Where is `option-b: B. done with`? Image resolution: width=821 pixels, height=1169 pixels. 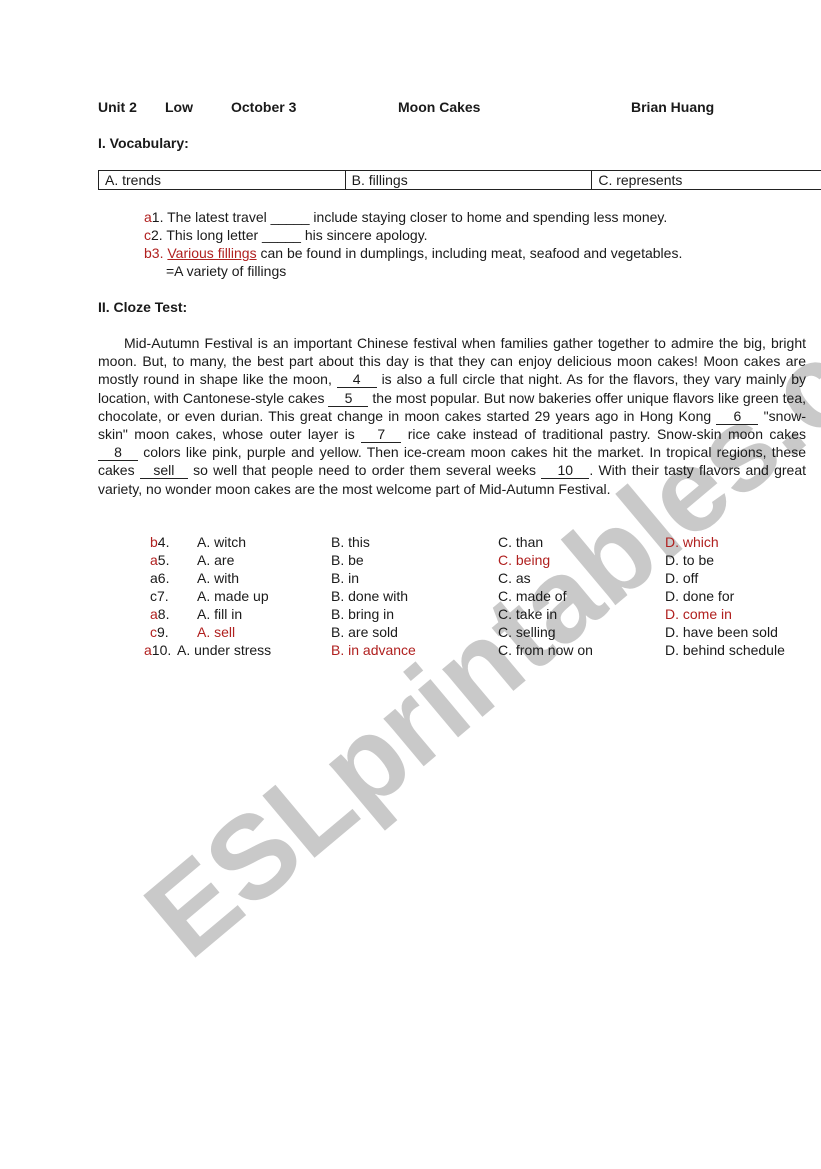 option-b: B. done with is located at coordinates (370, 596).